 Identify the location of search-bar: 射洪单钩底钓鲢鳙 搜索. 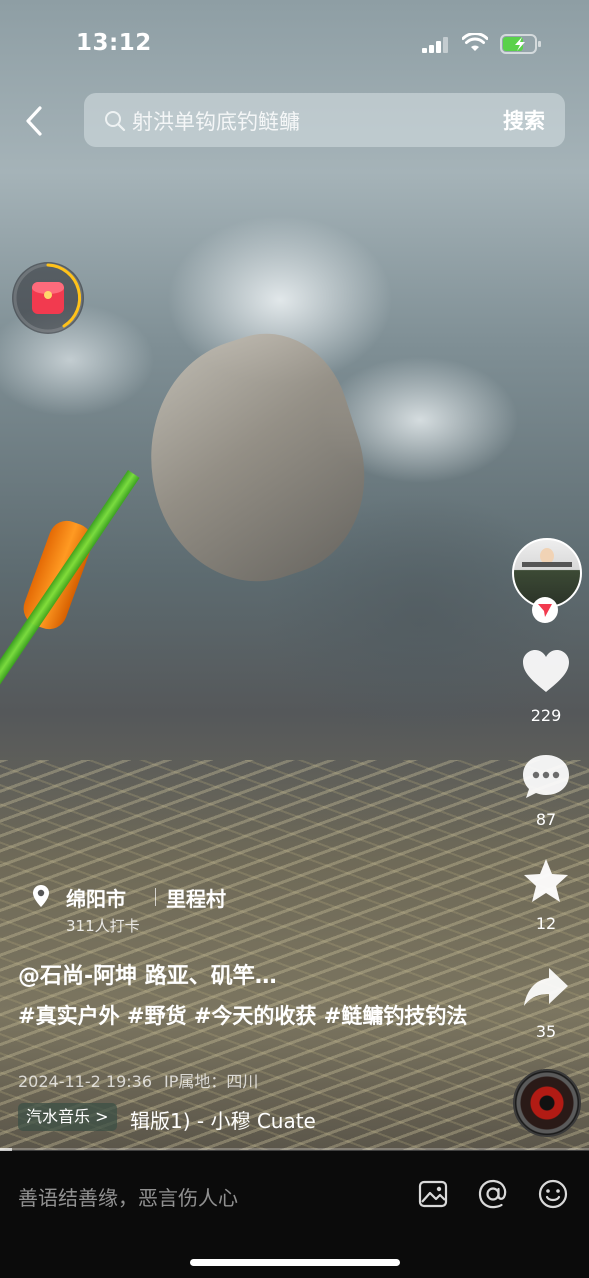
(324, 120).